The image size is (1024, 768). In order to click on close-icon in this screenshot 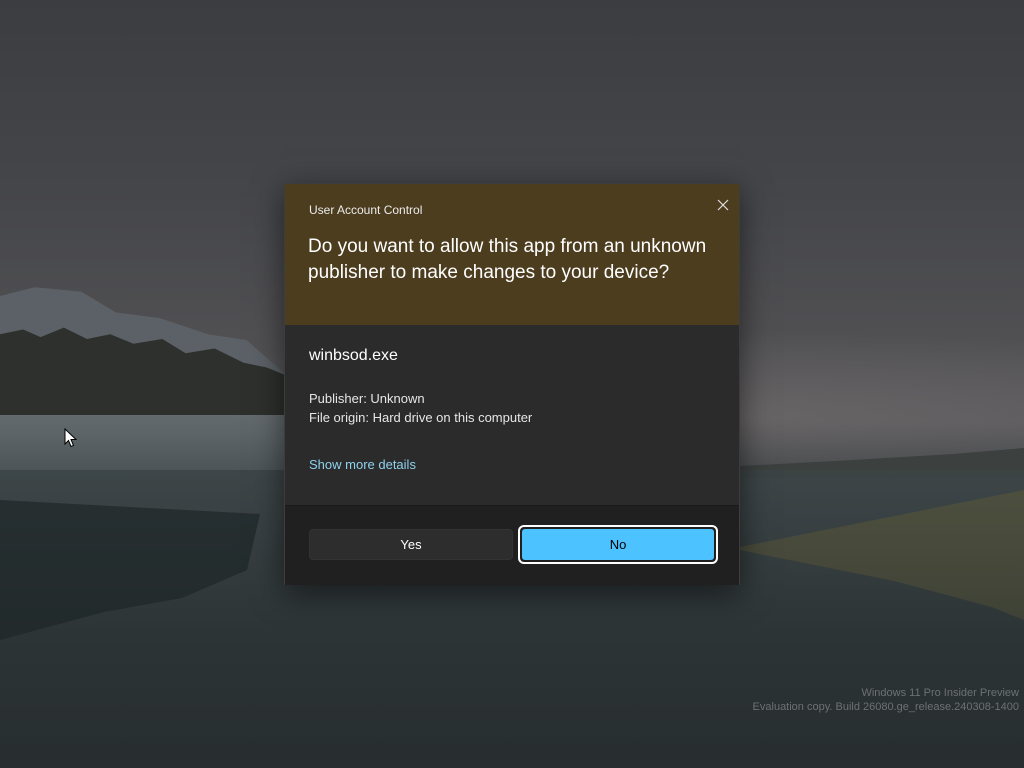, I will do `click(723, 205)`.